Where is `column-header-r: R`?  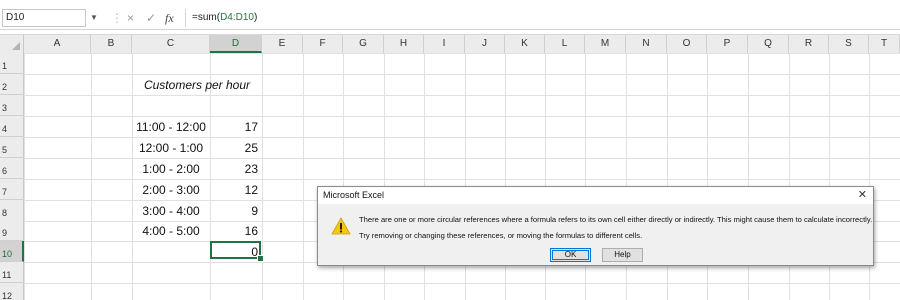
column-header-r: R is located at coordinates (809, 44).